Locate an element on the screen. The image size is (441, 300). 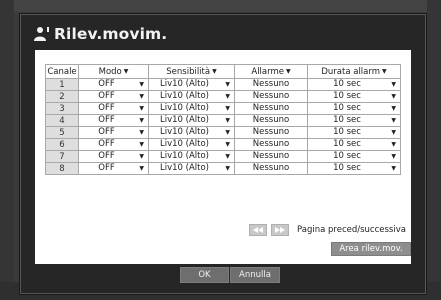
table-row: 6 OFF ▼ Liv10 (Alto) ▼ Nessuno 10 sec ▼ is located at coordinates (223, 144).